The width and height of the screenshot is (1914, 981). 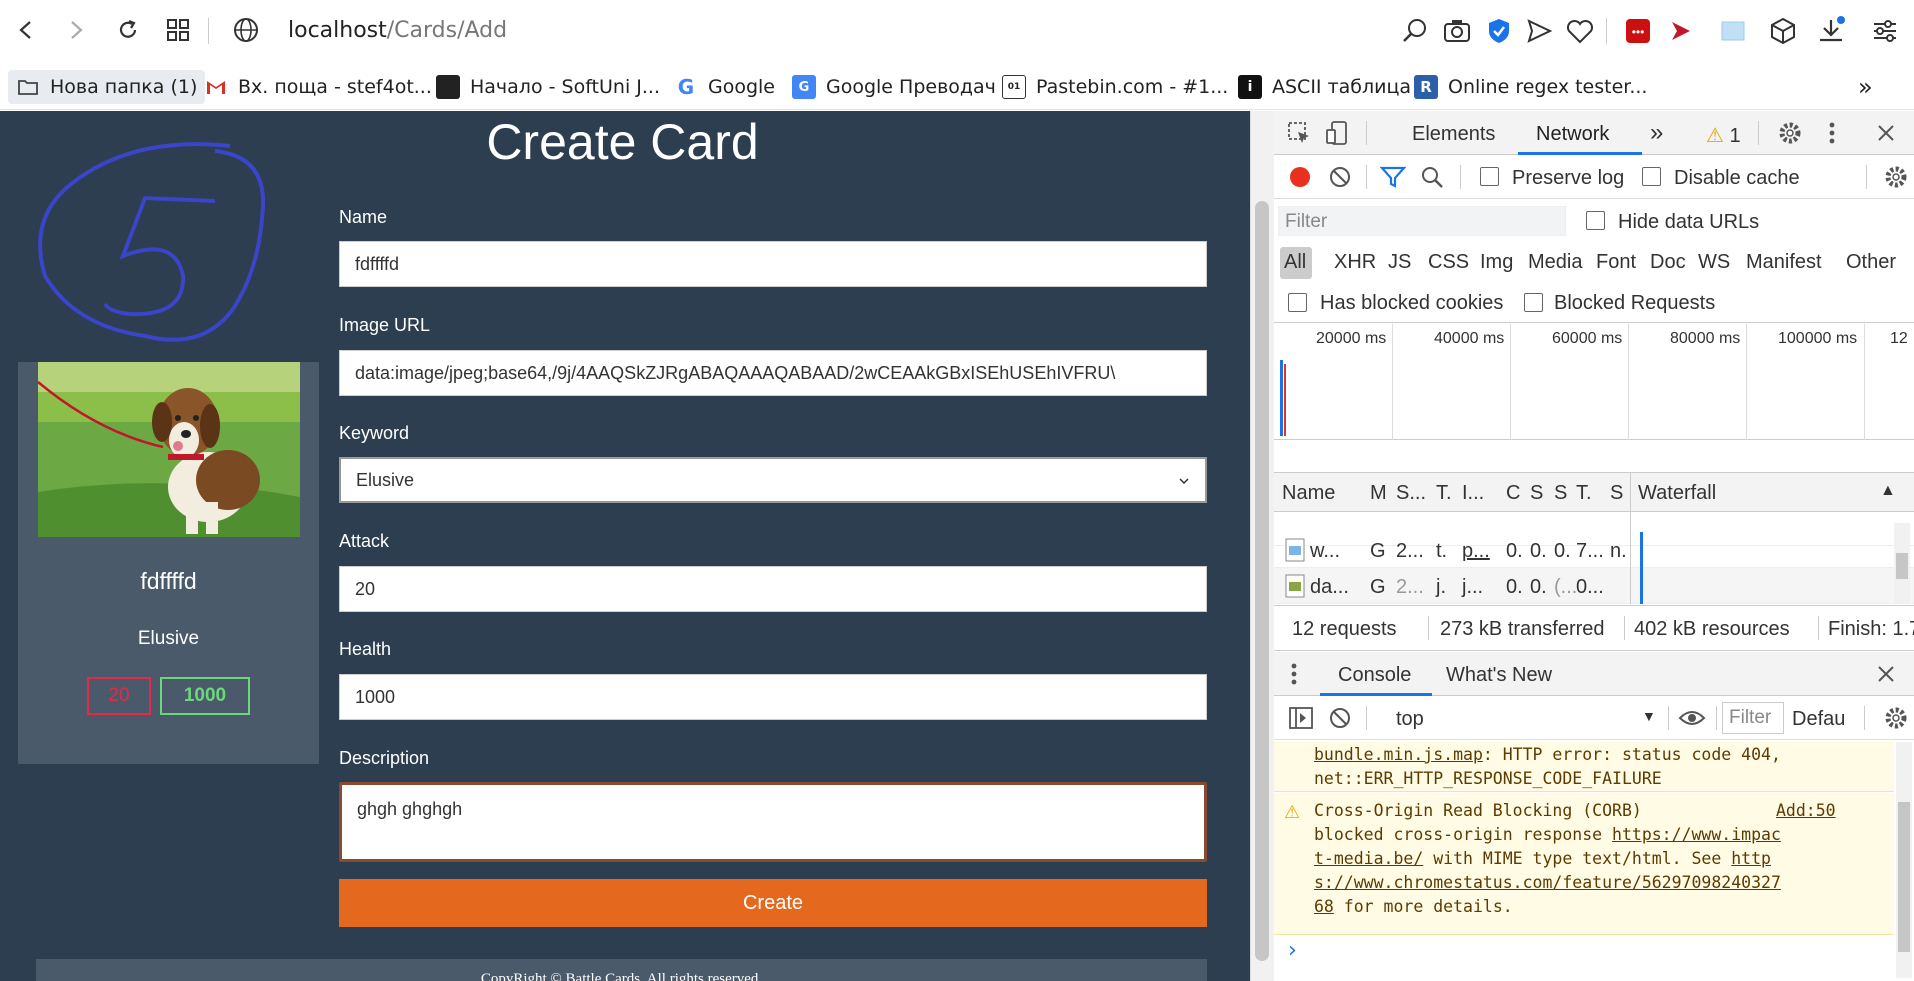 I want to click on extension-window-icon, so click(x=1733, y=31).